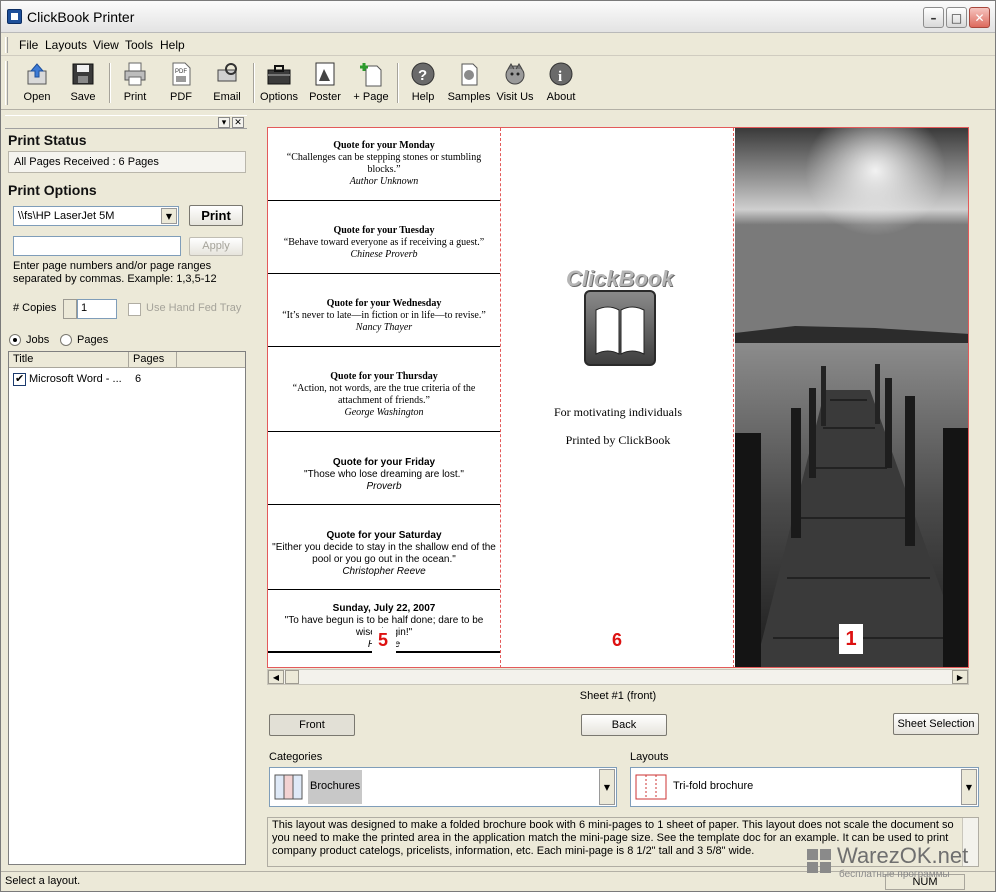  What do you see at coordinates (384, 486) in the screenshot?
I see `quote-author: Proverb` at bounding box center [384, 486].